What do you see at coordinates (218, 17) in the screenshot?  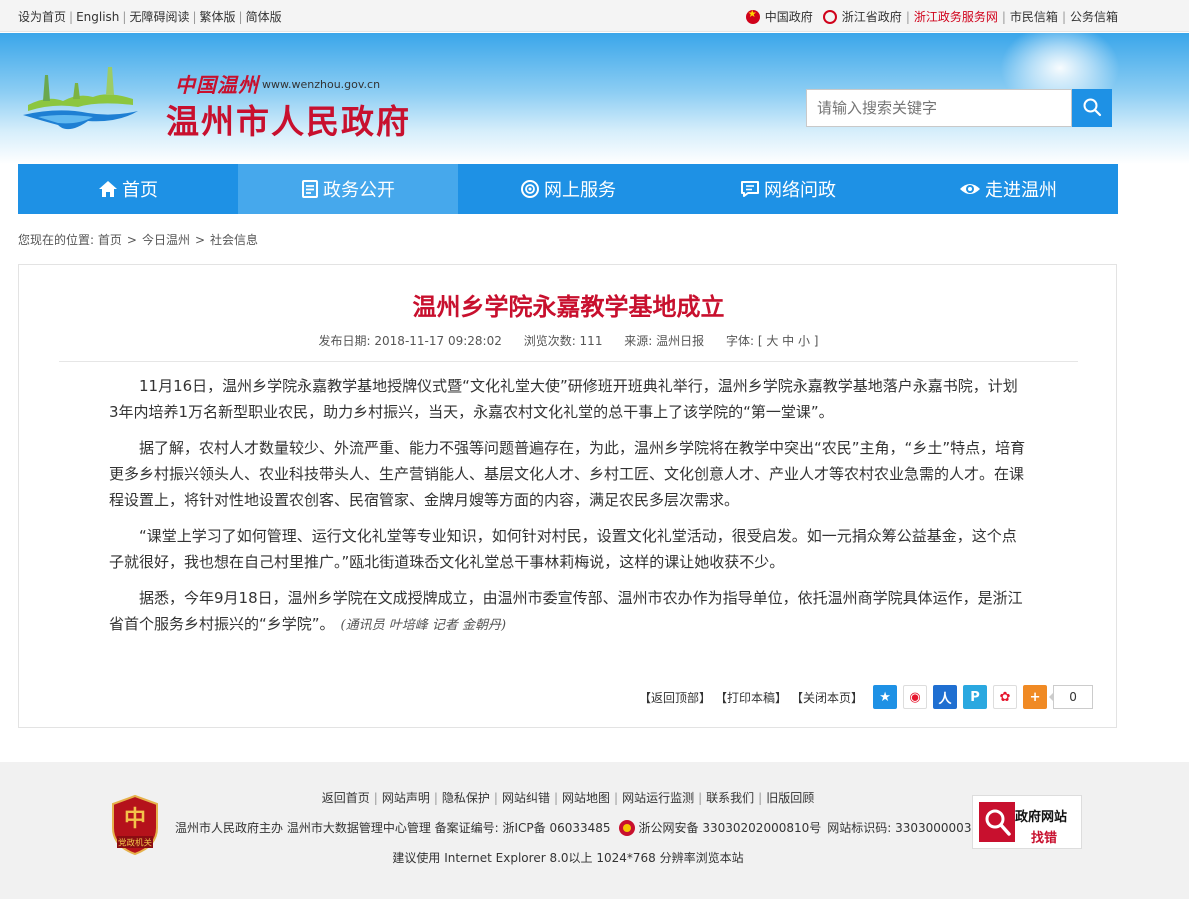 I see `traditional-chinese-link: 繁体版` at bounding box center [218, 17].